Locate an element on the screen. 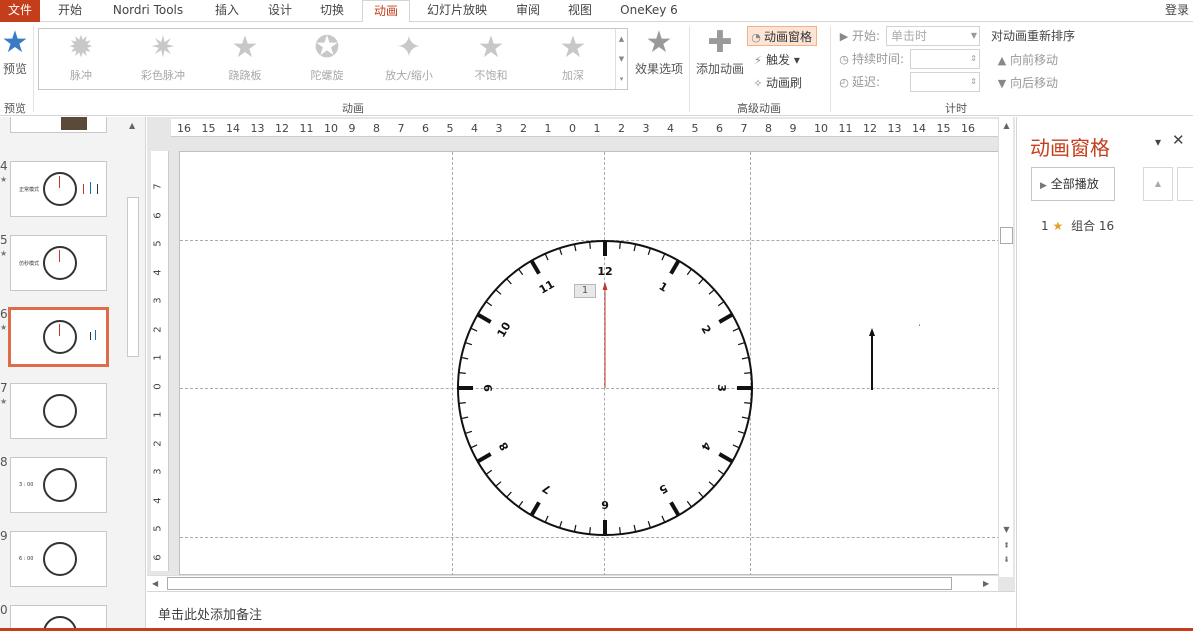 The width and height of the screenshot is (1193, 631). ruler-label: 5 is located at coordinates (158, 528).